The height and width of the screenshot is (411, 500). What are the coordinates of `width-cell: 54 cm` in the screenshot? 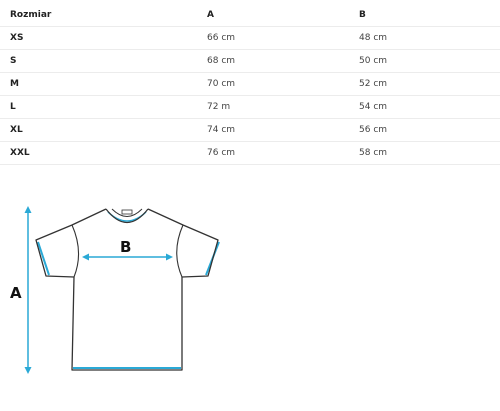 It's located at (373, 107).